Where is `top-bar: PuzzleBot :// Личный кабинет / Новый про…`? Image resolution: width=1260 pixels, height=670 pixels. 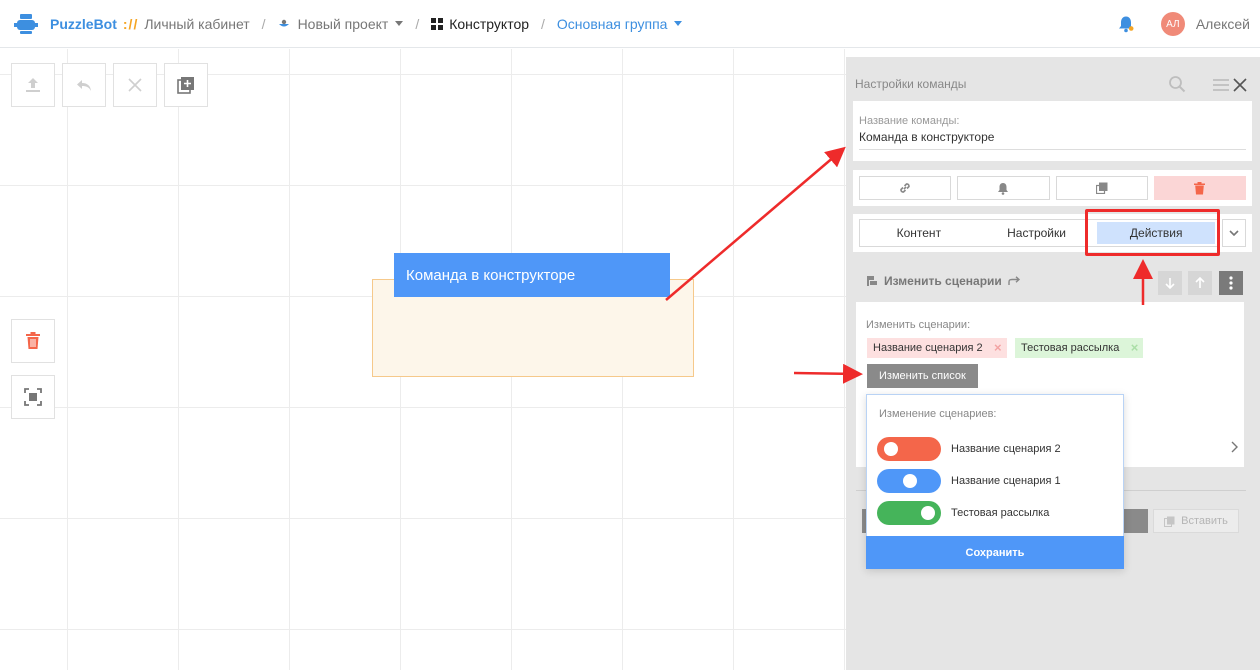
top-bar: PuzzleBot :// Личный кабинет / Новый про… is located at coordinates (630, 24).